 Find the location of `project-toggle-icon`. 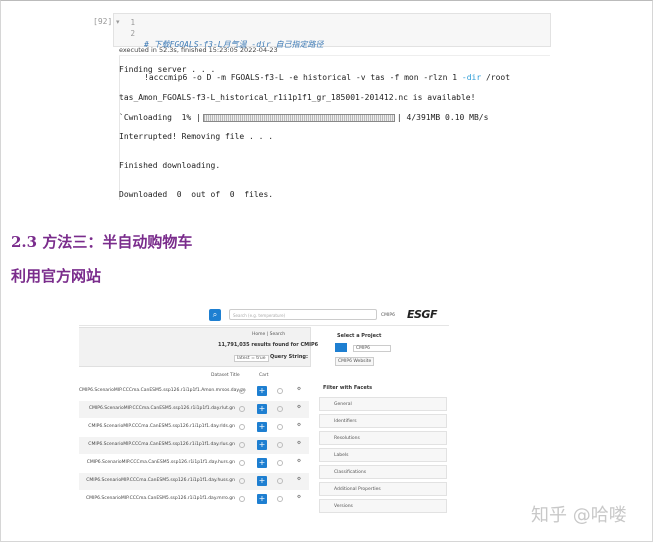

project-toggle-icon is located at coordinates (341, 347).